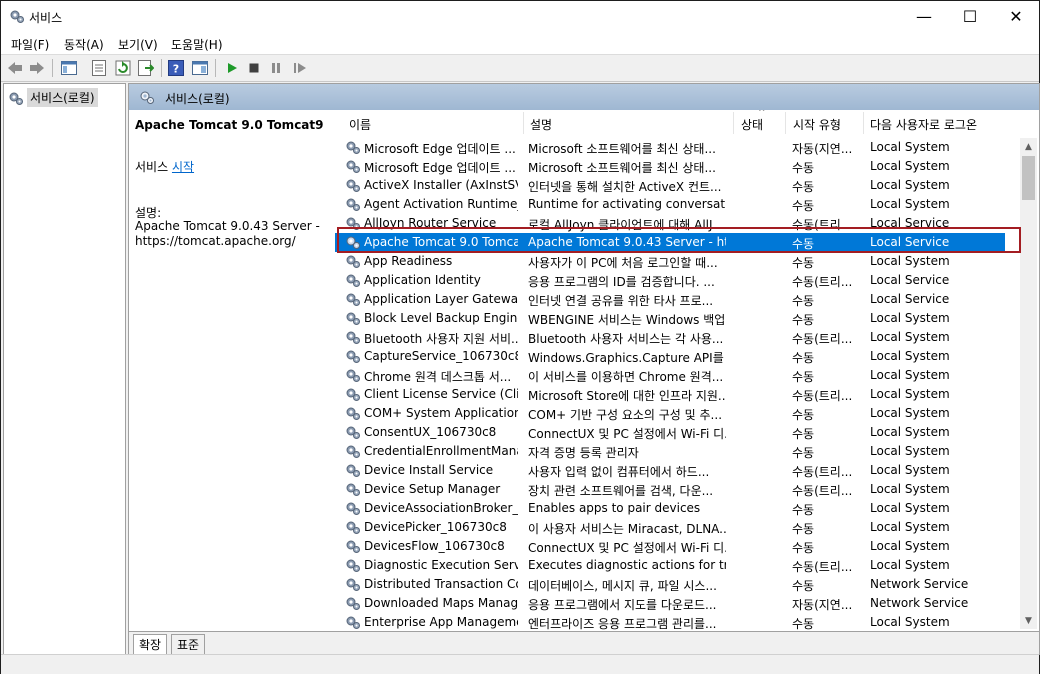  I want to click on forward-icon, so click(37, 68).